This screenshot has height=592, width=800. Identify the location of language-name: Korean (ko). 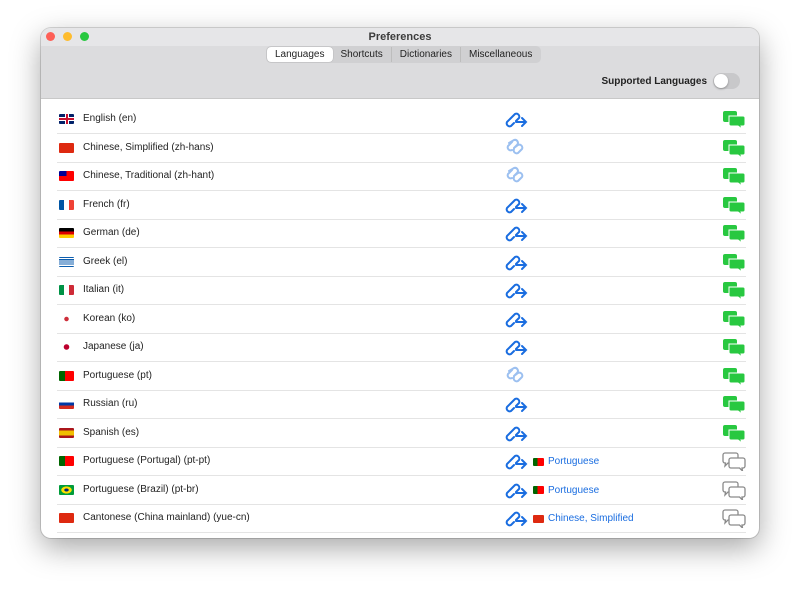
(109, 318).